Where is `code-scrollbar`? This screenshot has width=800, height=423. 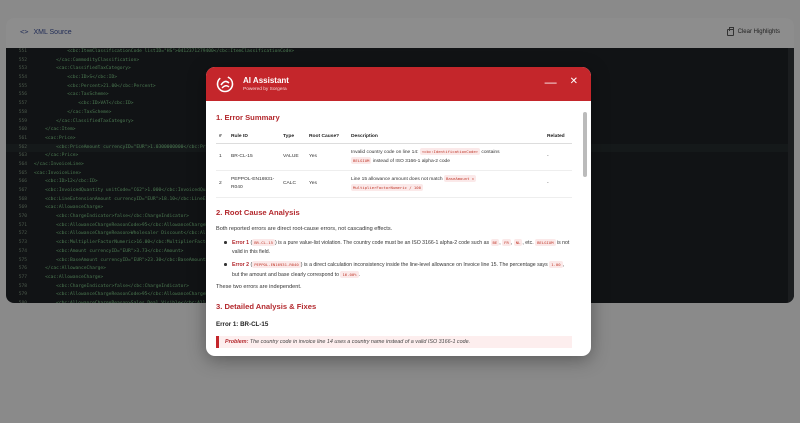 code-scrollbar is located at coordinates (791, 175).